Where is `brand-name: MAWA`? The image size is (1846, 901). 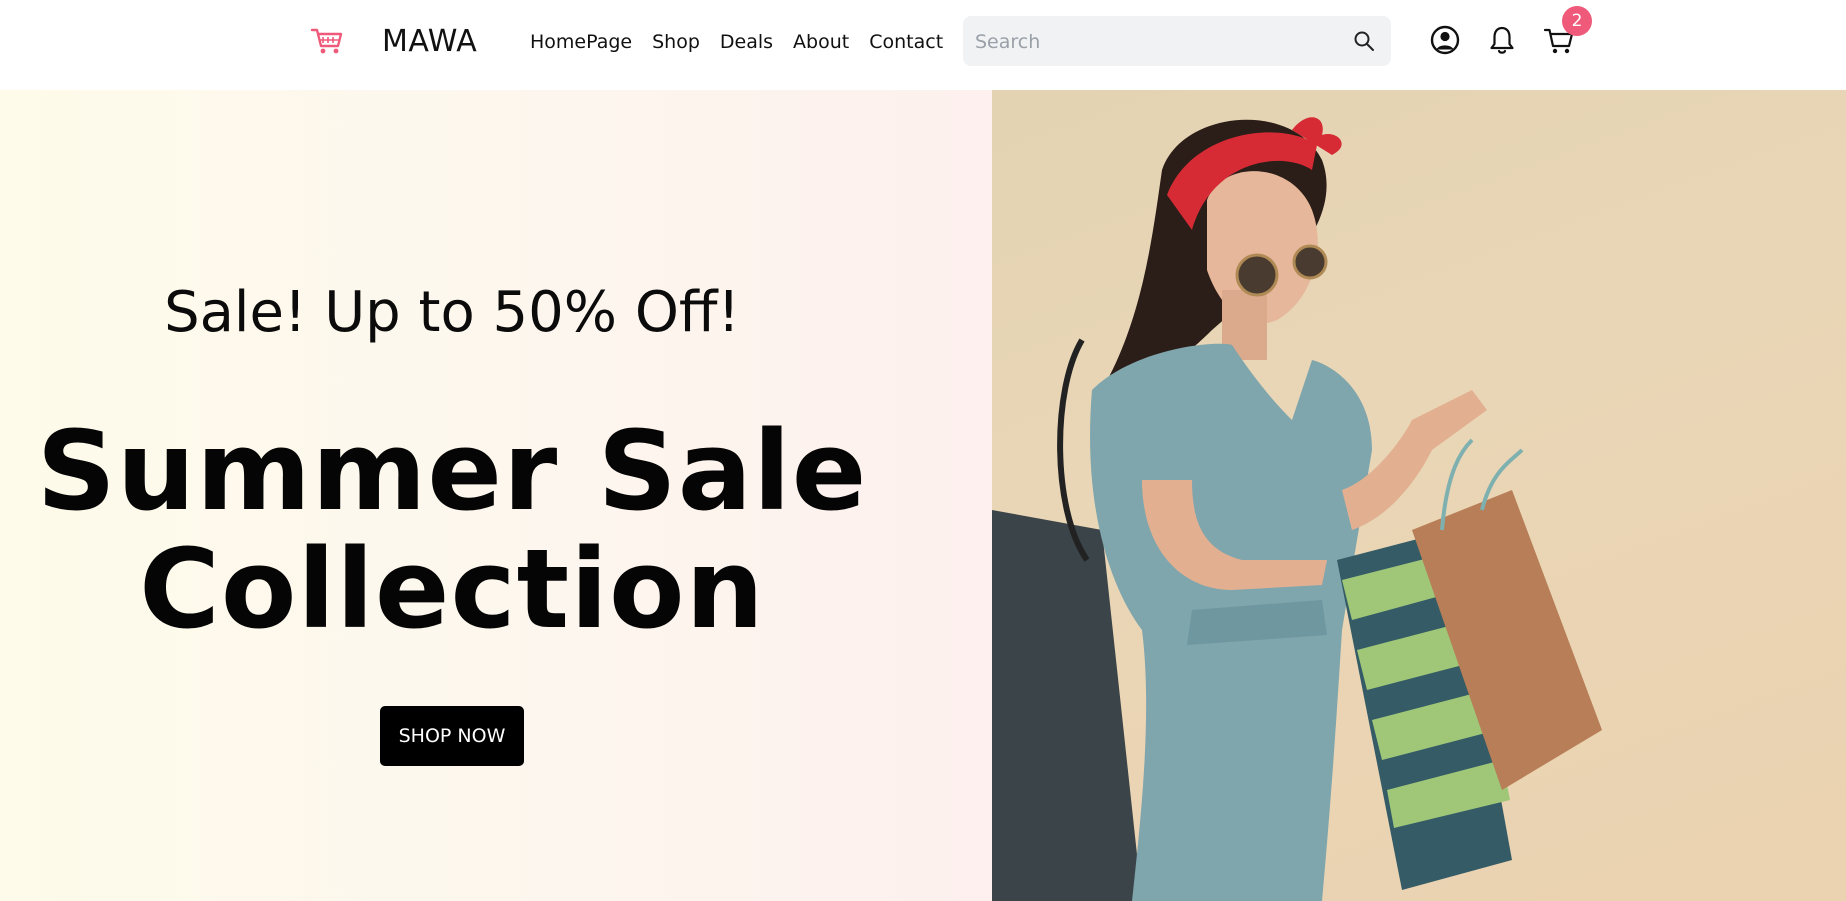 brand-name: MAWA is located at coordinates (429, 42).